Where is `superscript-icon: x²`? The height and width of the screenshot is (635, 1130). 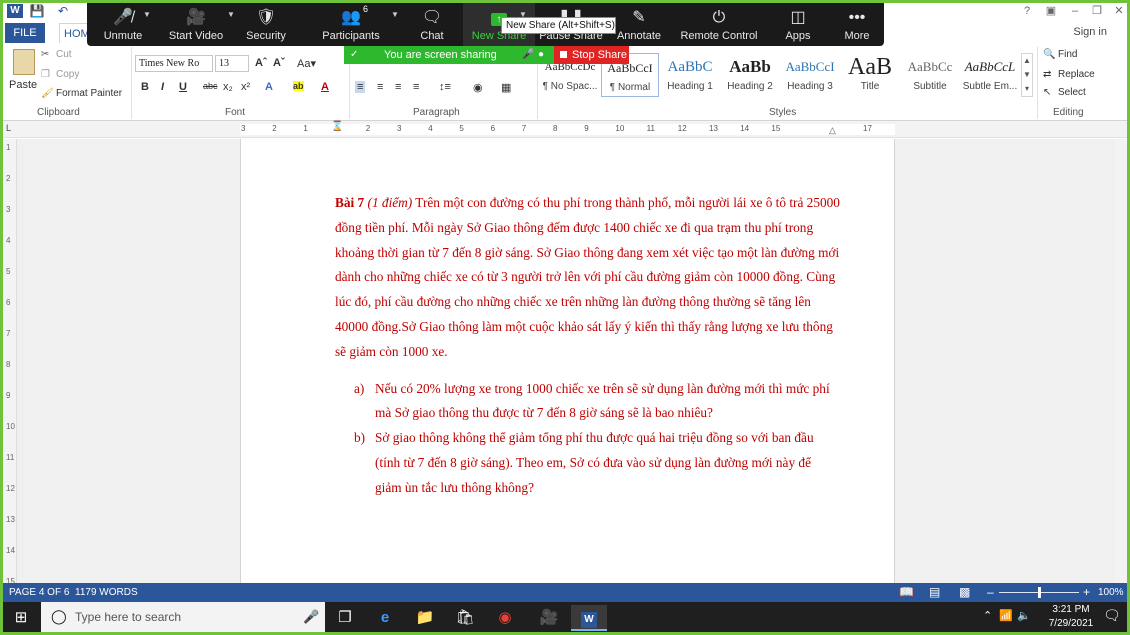
superscript-icon: x² is located at coordinates (245, 87).